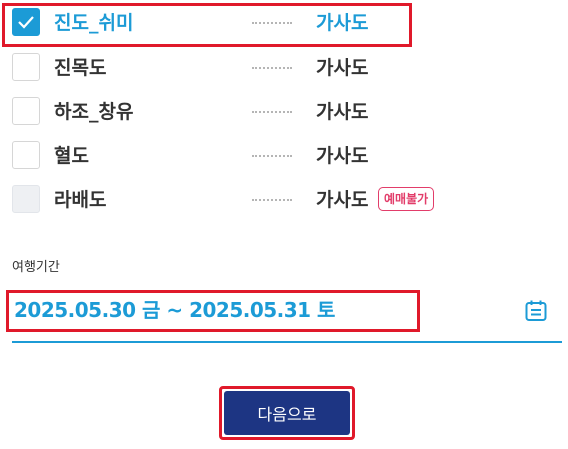 This screenshot has width=568, height=449. I want to click on unavailable-badge: 예매불가, so click(406, 199).